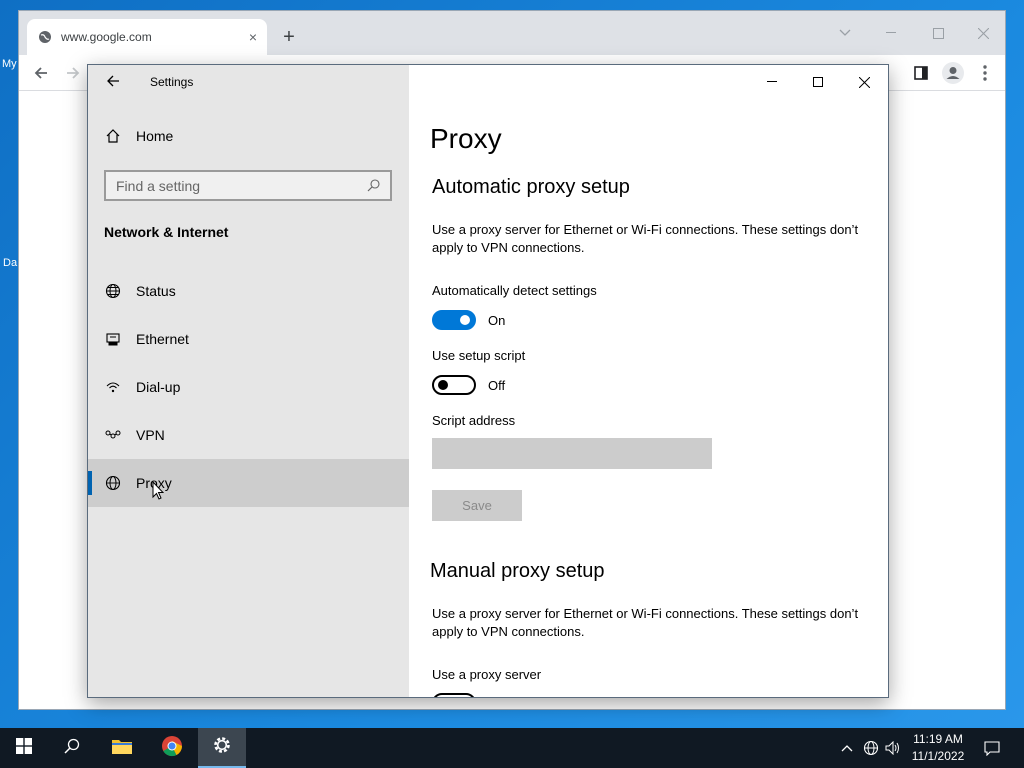  What do you see at coordinates (253, 37) in the screenshot?
I see `close-tab-icon: ×` at bounding box center [253, 37].